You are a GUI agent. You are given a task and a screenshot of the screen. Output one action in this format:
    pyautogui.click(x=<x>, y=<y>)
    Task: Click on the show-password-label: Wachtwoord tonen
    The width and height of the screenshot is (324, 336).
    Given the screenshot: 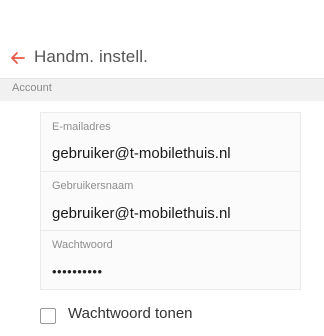 What is the action you would take?
    pyautogui.click(x=130, y=313)
    